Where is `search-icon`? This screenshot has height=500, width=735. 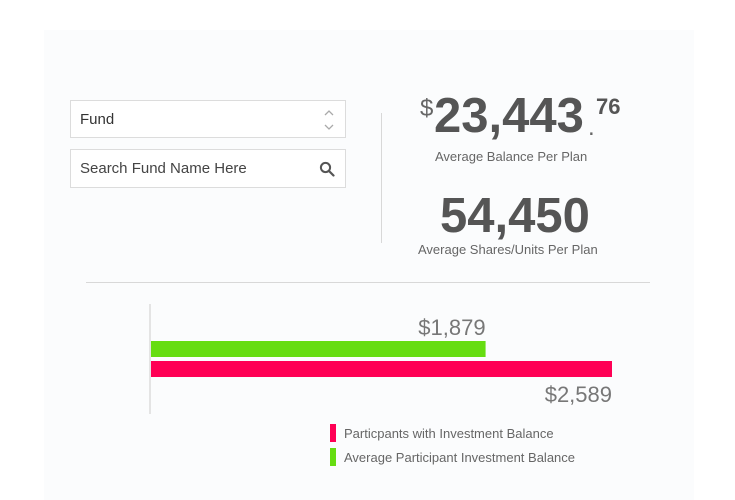 search-icon is located at coordinates (327, 169).